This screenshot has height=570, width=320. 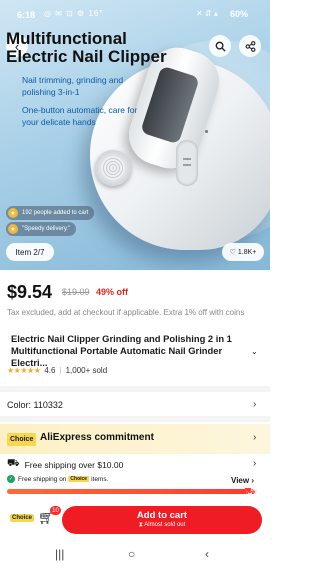 I want to click on back-nav-icon: ‹, so click(x=207, y=554).